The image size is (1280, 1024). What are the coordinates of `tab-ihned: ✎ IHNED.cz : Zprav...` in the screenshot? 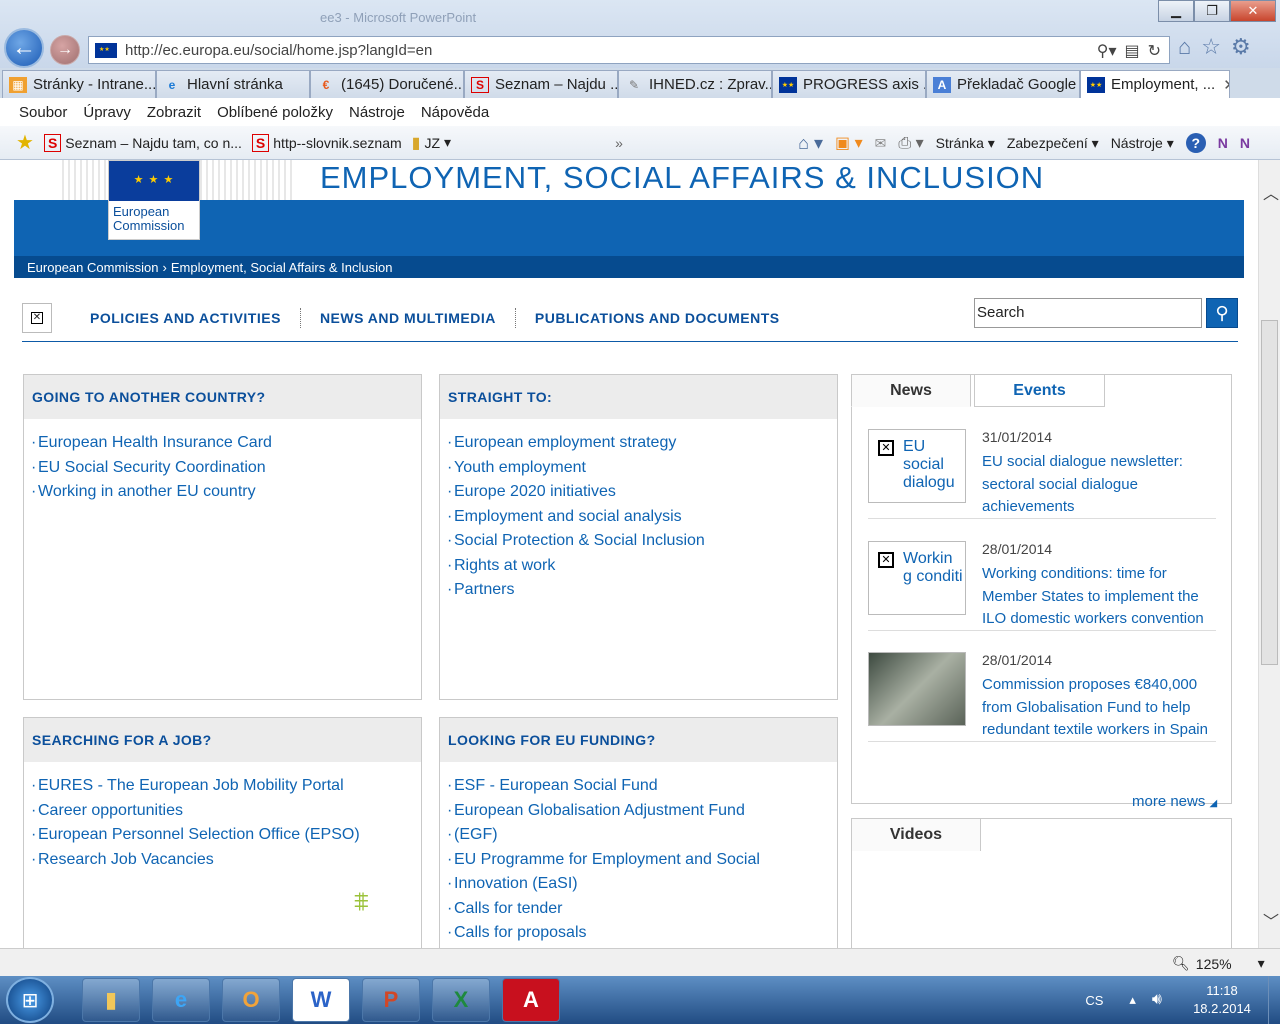 It's located at (695, 84).